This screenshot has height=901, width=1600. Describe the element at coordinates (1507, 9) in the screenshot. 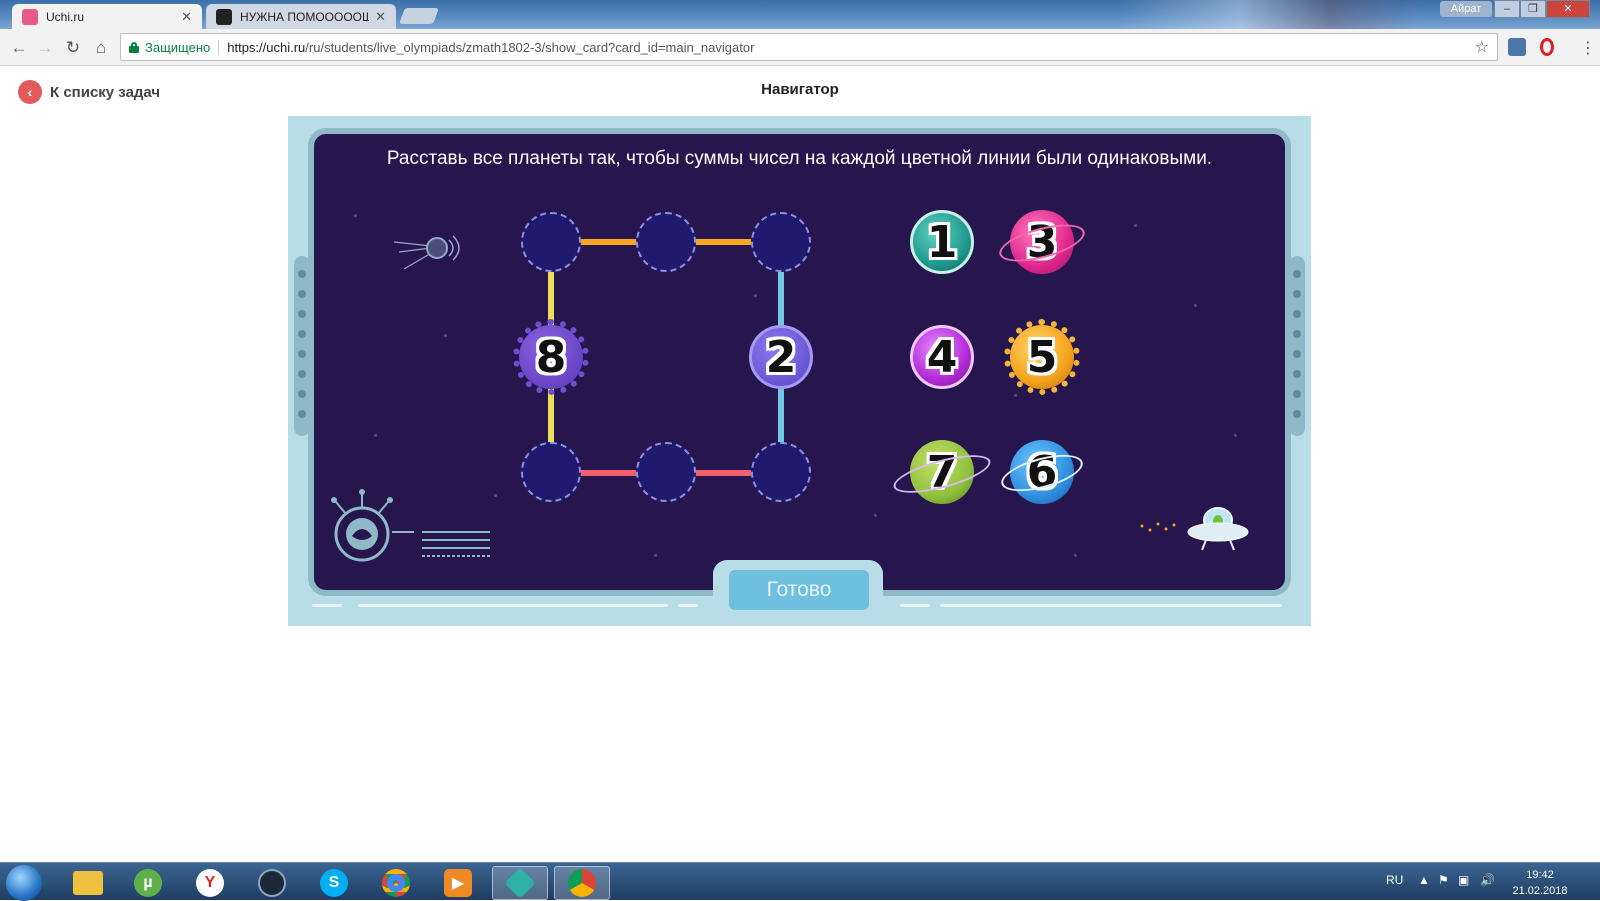

I see `minimize-button: –` at that location.